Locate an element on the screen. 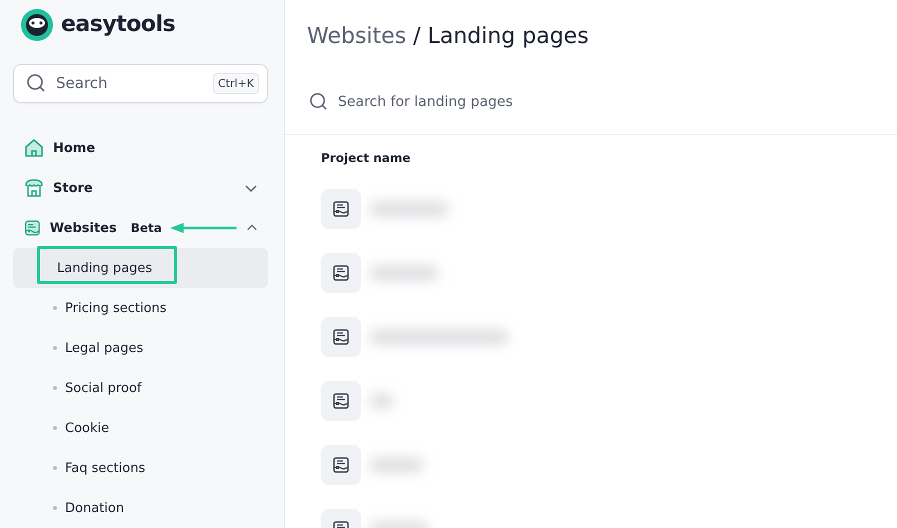 This screenshot has height=528, width=897. nav-item: Websites Beta is located at coordinates (140, 228).